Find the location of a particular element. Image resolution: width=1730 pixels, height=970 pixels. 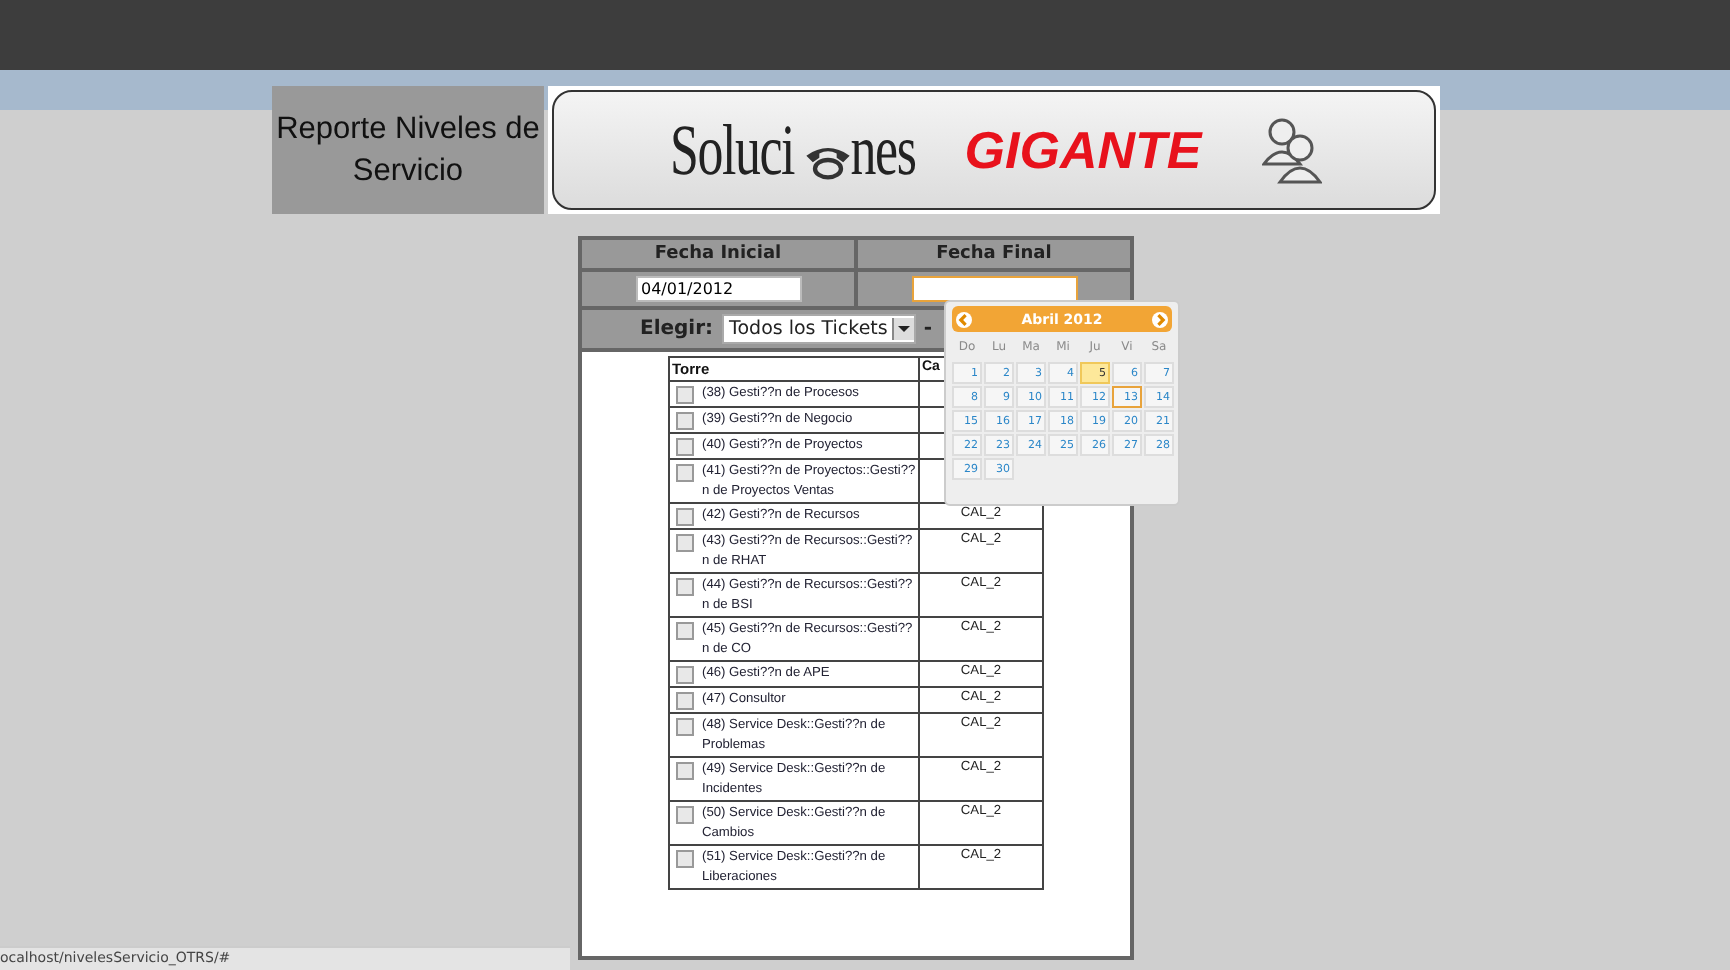

date-field: 04/01/2012 is located at coordinates (718, 289).